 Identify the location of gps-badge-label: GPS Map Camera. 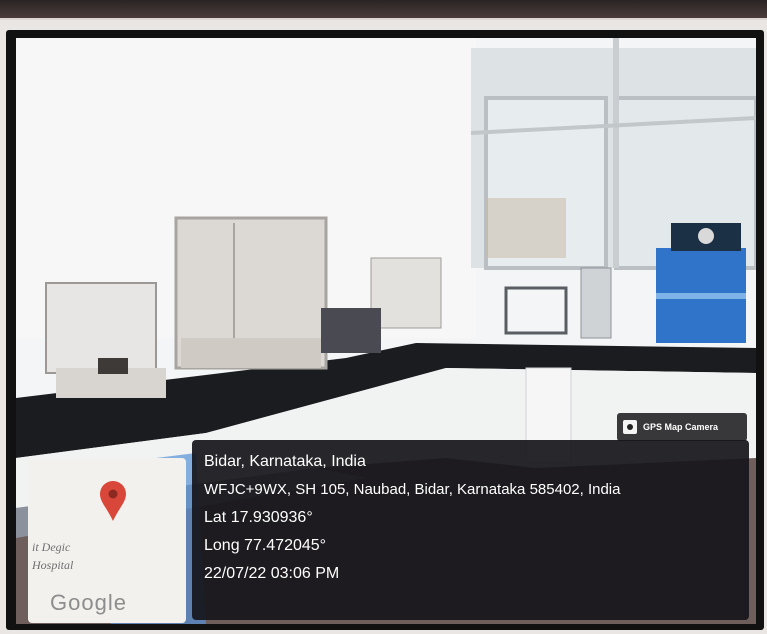
(681, 427).